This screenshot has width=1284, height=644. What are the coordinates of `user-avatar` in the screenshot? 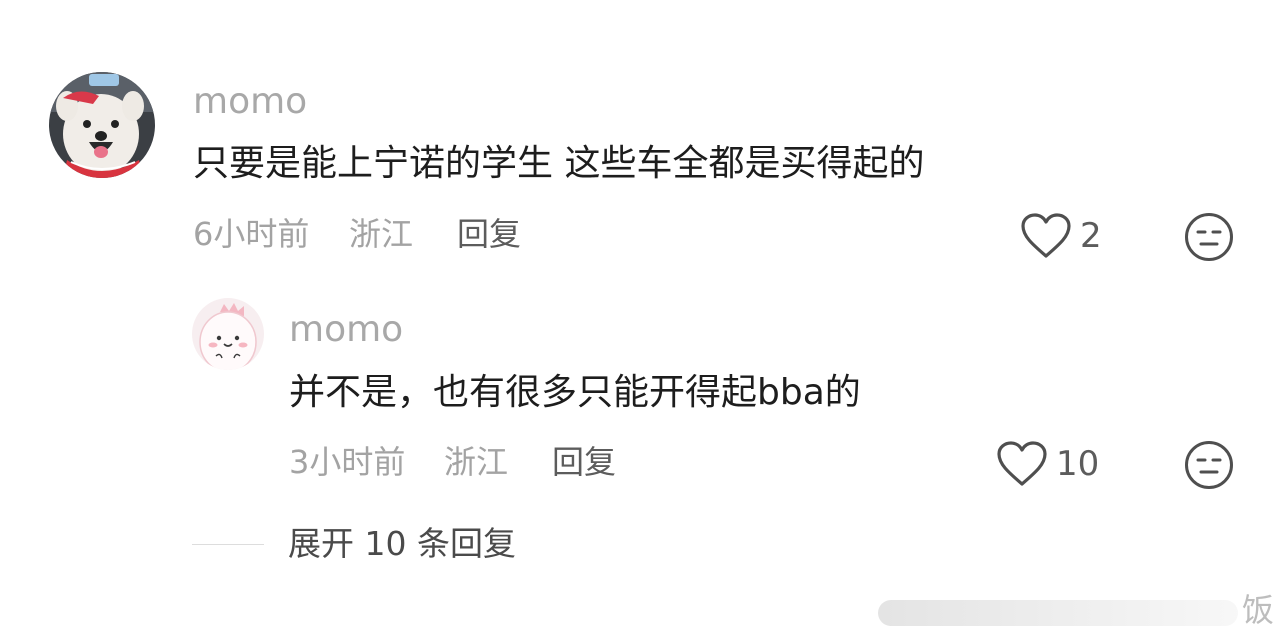 It's located at (102, 125).